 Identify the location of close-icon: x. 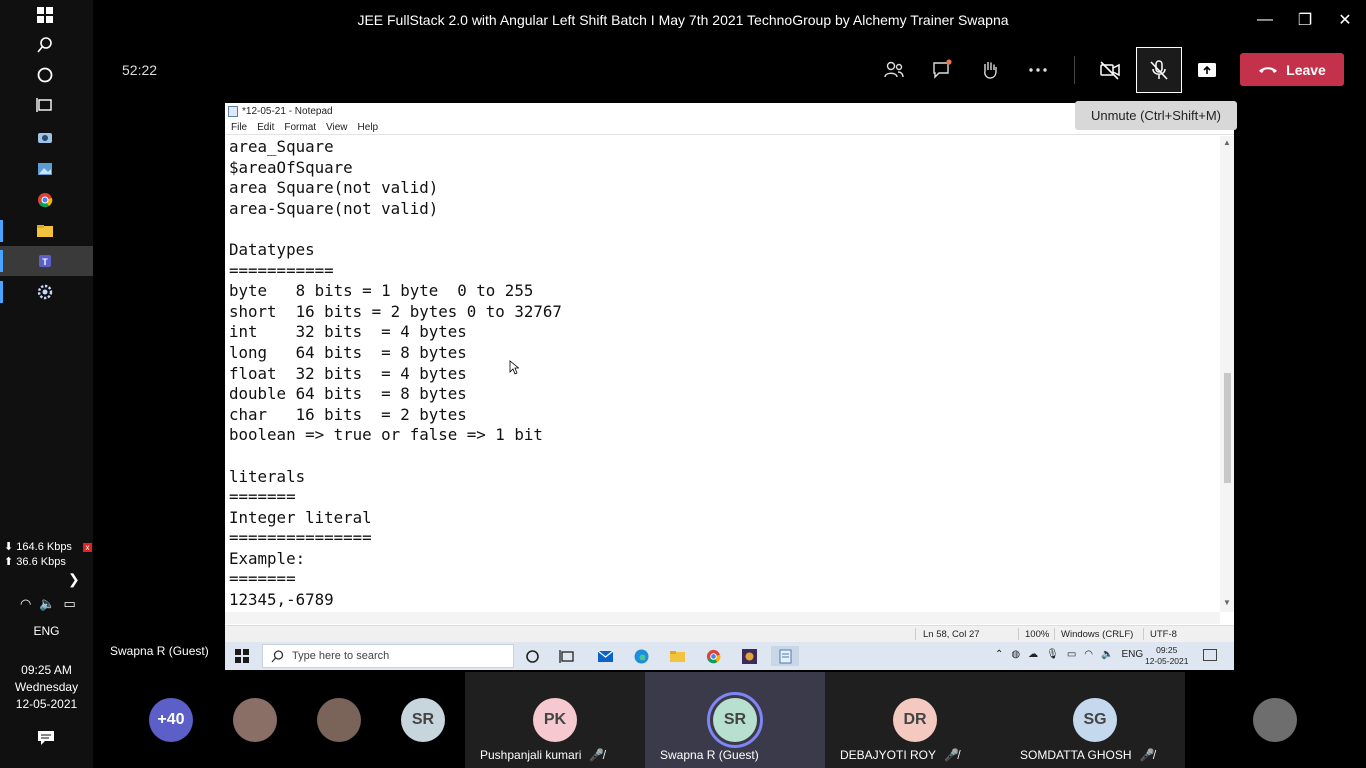
(87, 547).